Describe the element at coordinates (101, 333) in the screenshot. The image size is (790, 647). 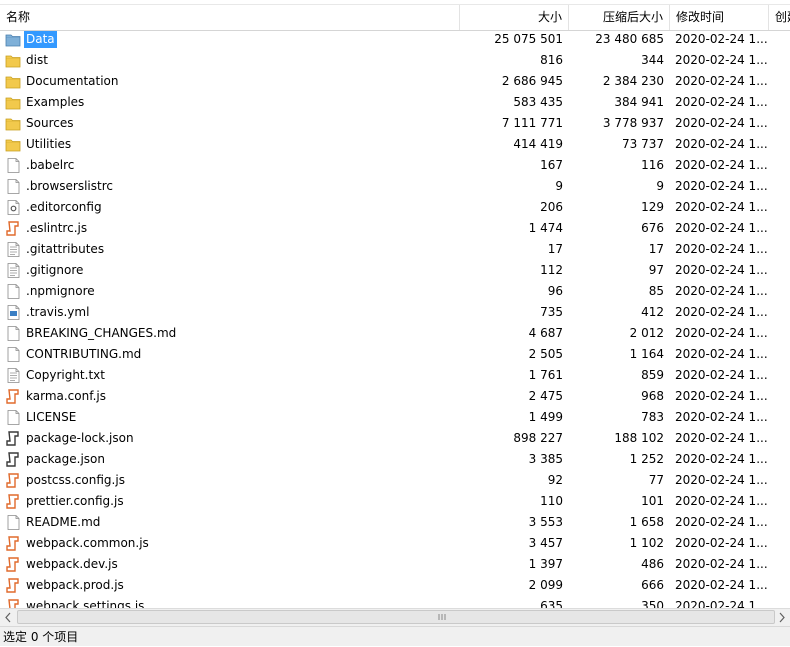
I see `file-name: BREAKING_CHANGES.md` at that location.